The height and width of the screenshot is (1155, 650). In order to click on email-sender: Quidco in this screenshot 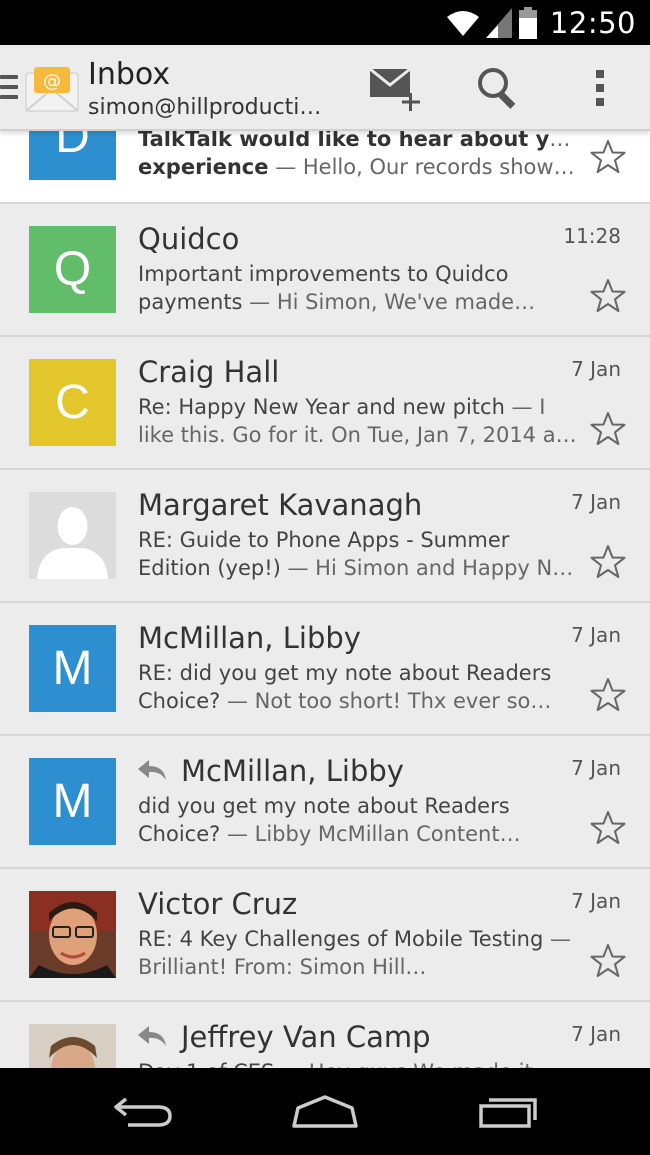, I will do `click(189, 239)`.